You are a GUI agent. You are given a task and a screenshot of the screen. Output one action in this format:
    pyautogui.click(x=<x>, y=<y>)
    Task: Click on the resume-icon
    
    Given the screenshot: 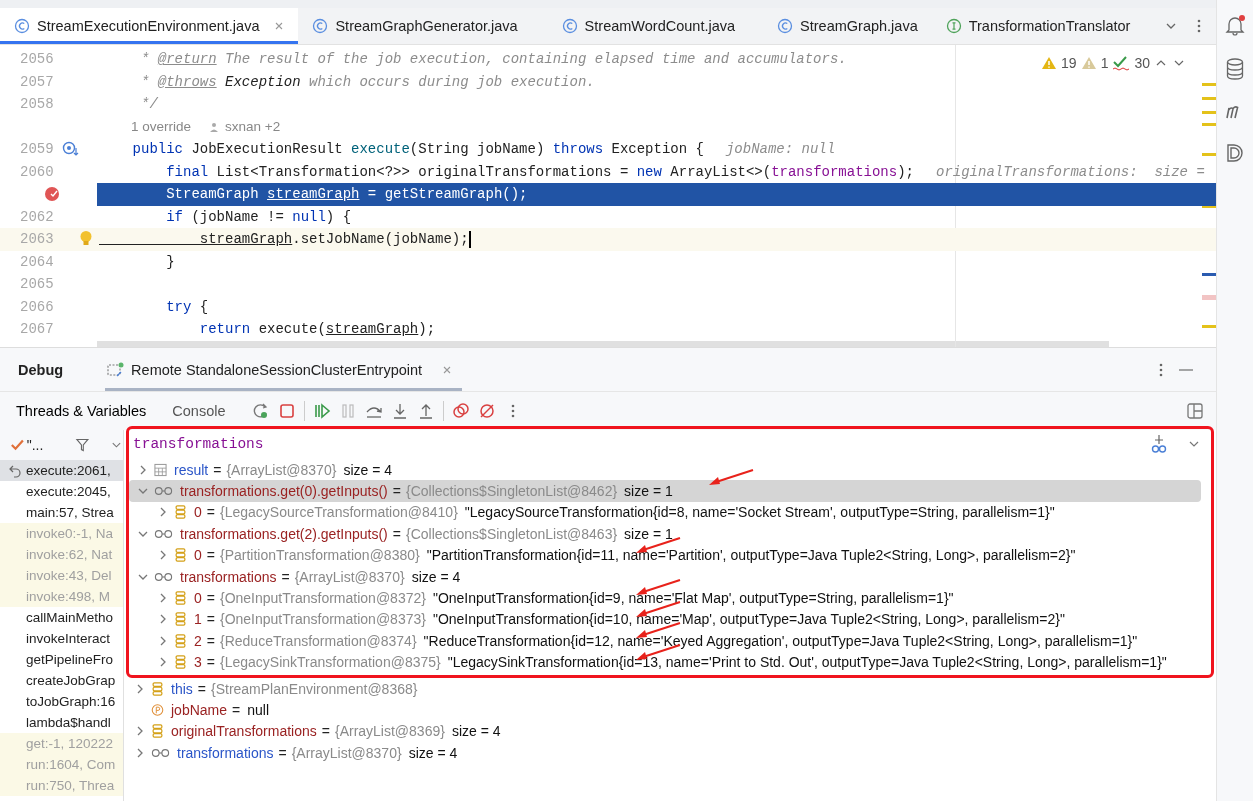 What is the action you would take?
    pyautogui.click(x=321, y=411)
    